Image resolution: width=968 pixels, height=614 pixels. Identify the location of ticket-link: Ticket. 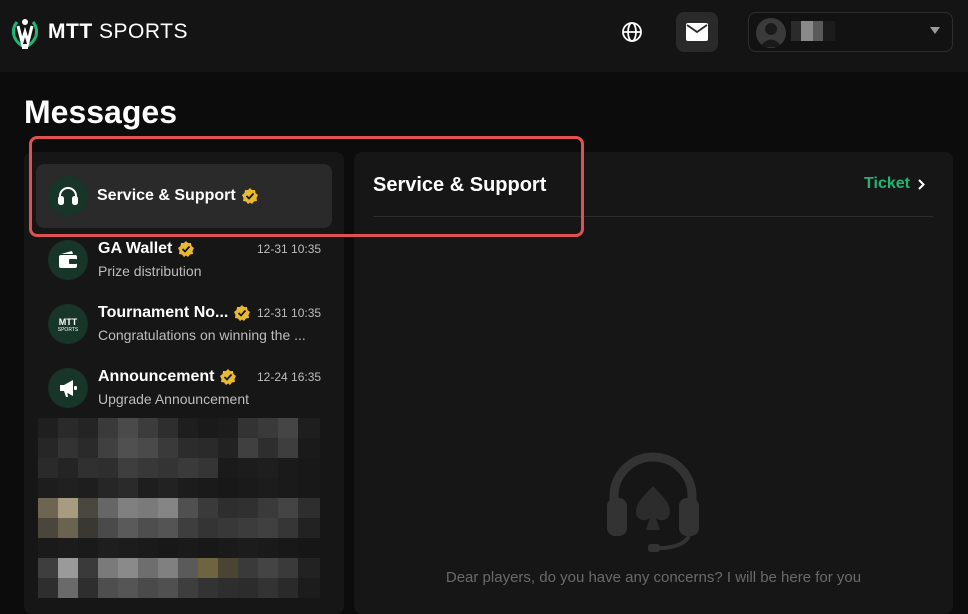
(894, 184).